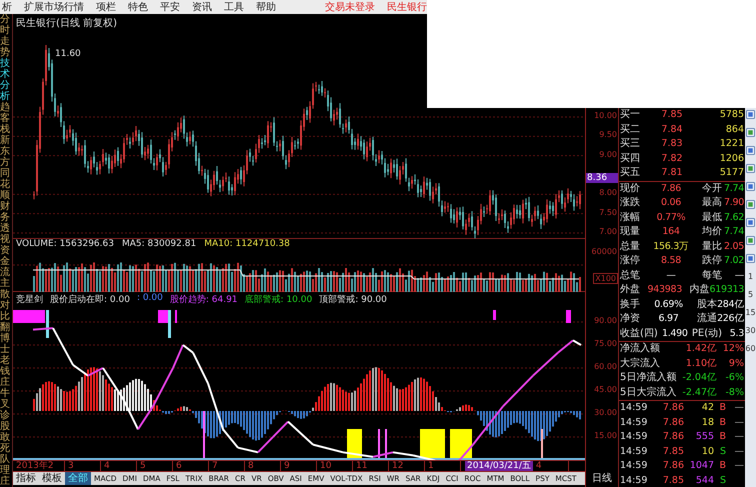  Describe the element at coordinates (712, 203) in the screenshot. I see `stat-label: 最高` at that location.